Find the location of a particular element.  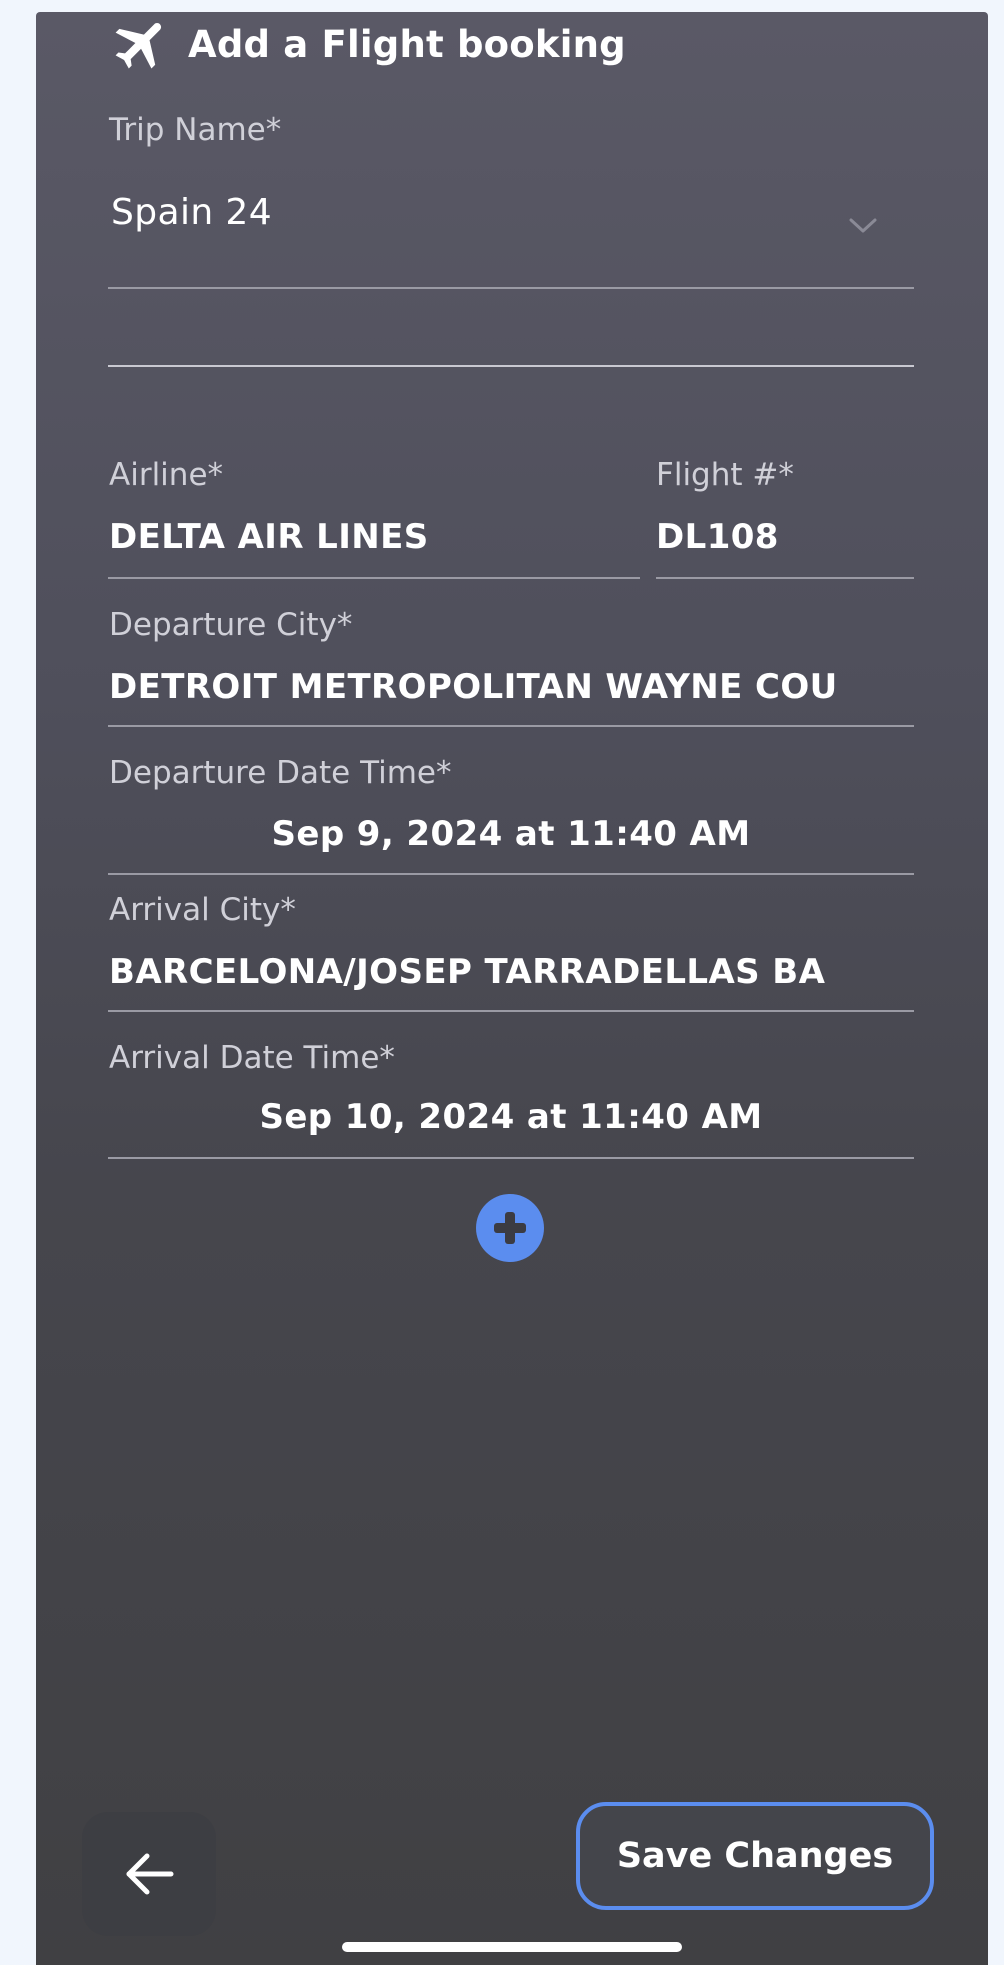

divider is located at coordinates (511, 366).